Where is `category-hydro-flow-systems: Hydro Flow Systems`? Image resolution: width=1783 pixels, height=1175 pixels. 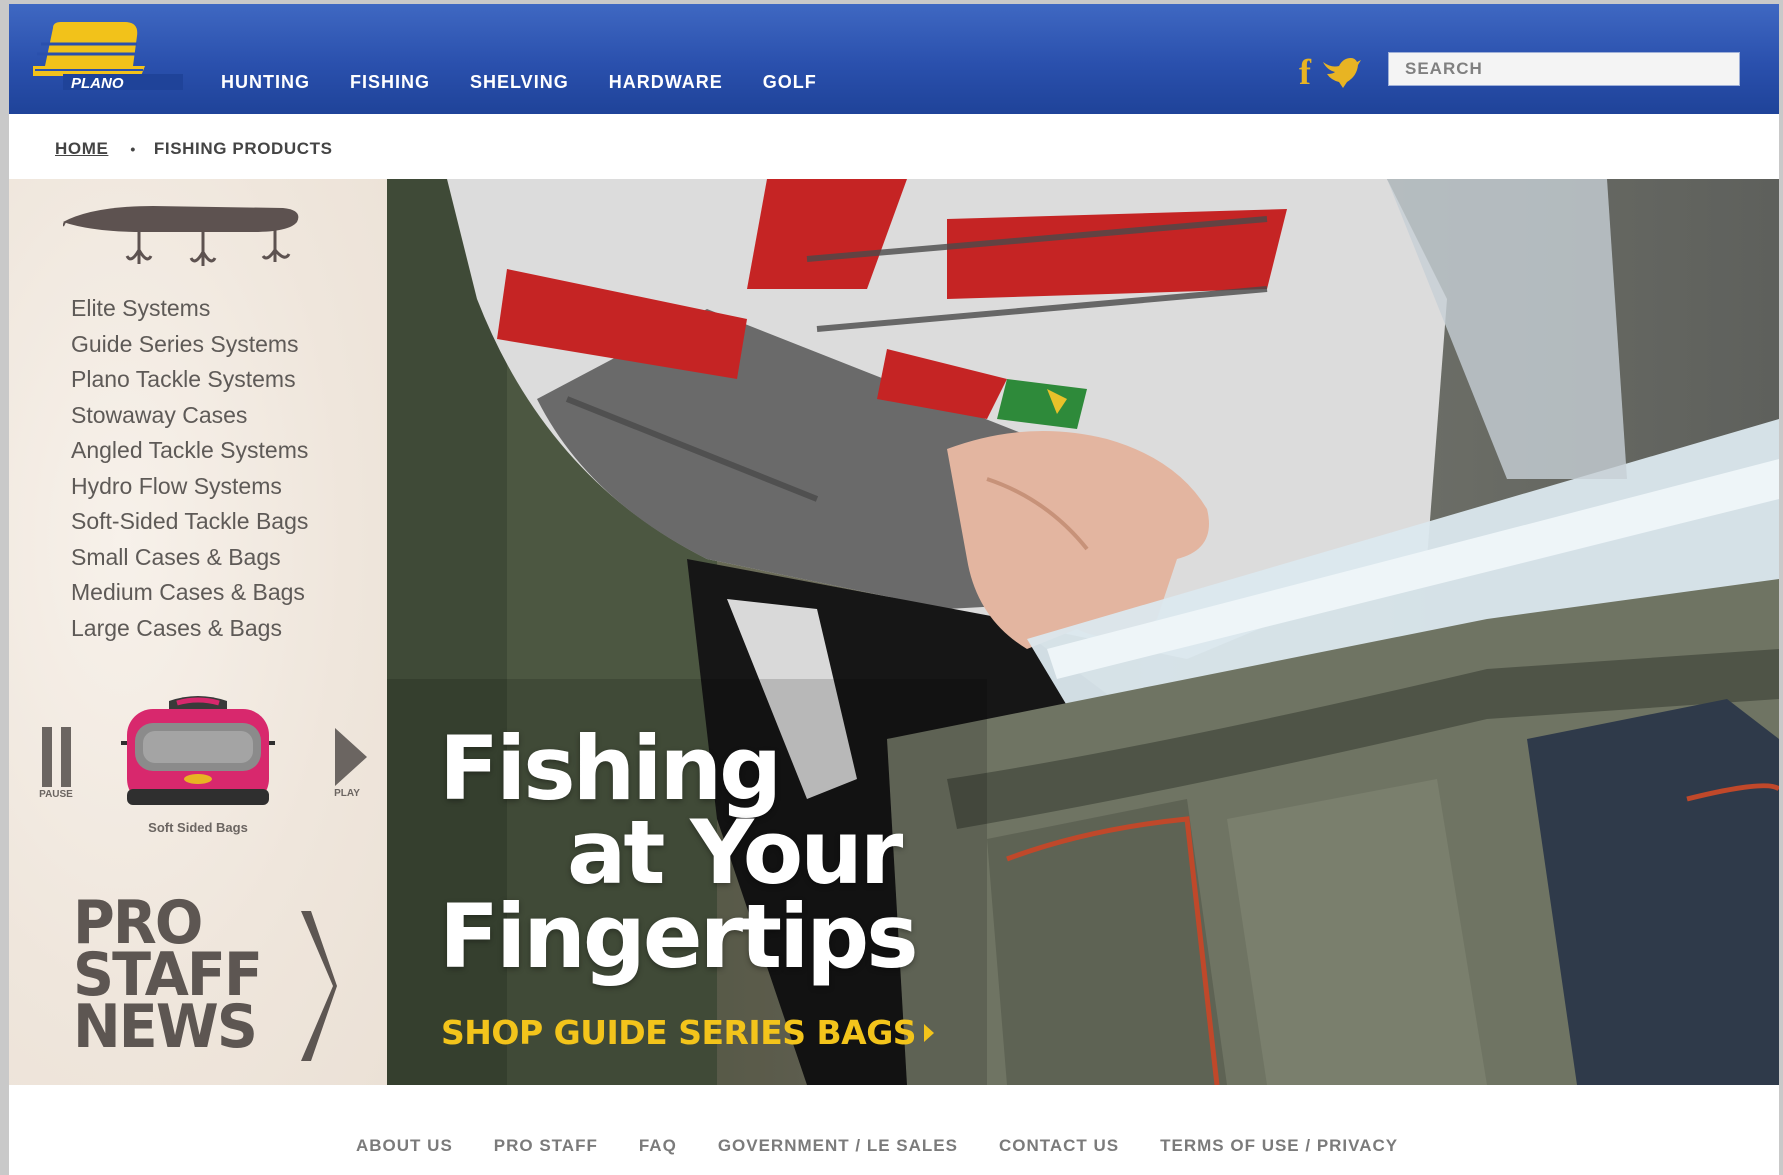
category-hydro-flow-systems: Hydro Flow Systems is located at coordinates (189, 487).